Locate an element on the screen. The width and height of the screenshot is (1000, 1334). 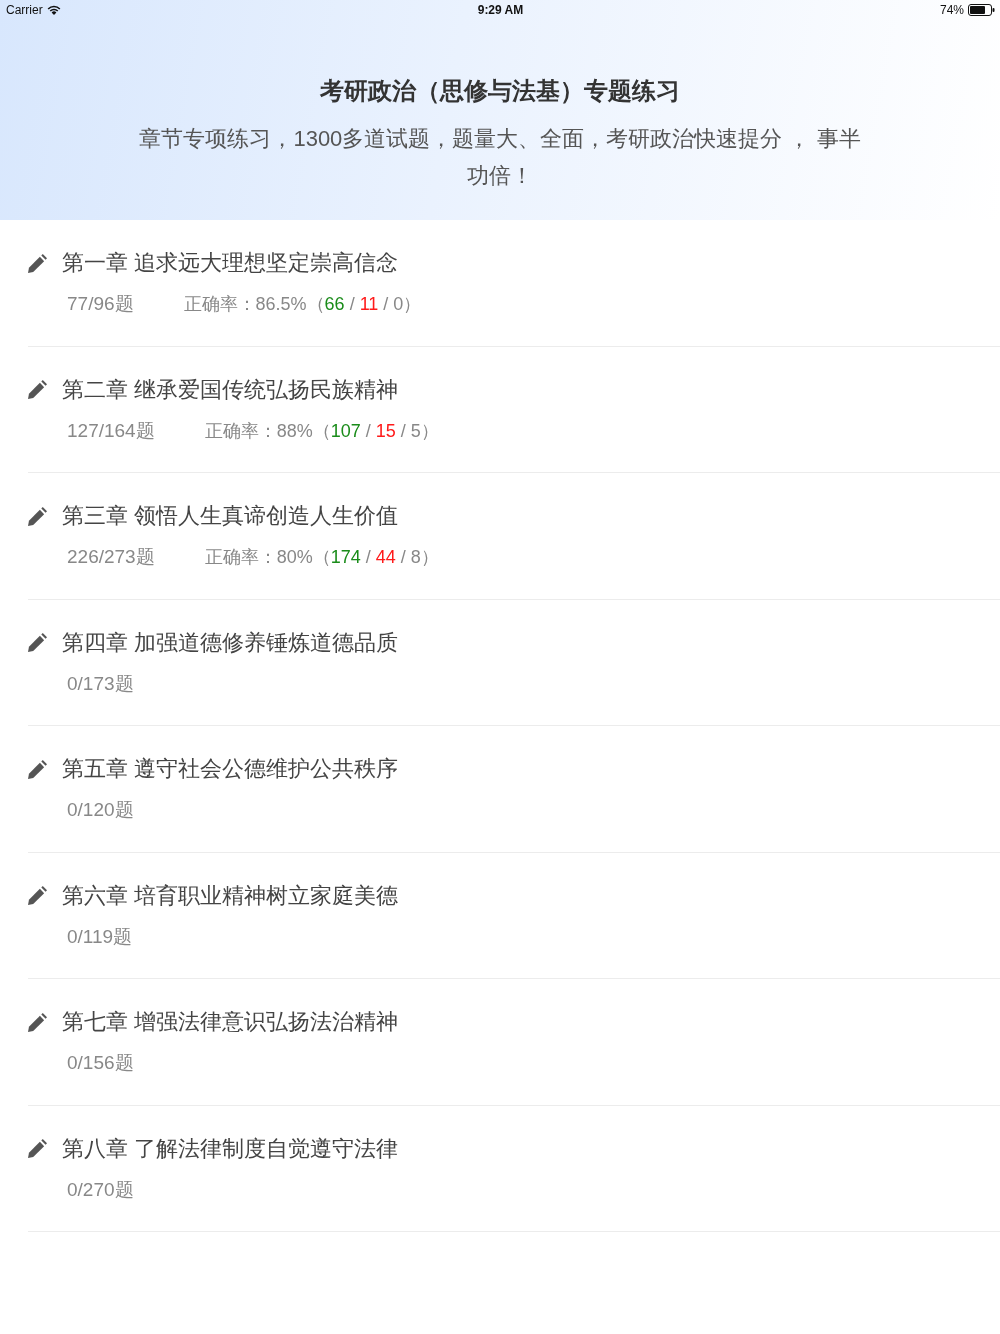
accuracy-text: 正确率：88%（107 / 15 / 5） is located at coordinates (321, 431).